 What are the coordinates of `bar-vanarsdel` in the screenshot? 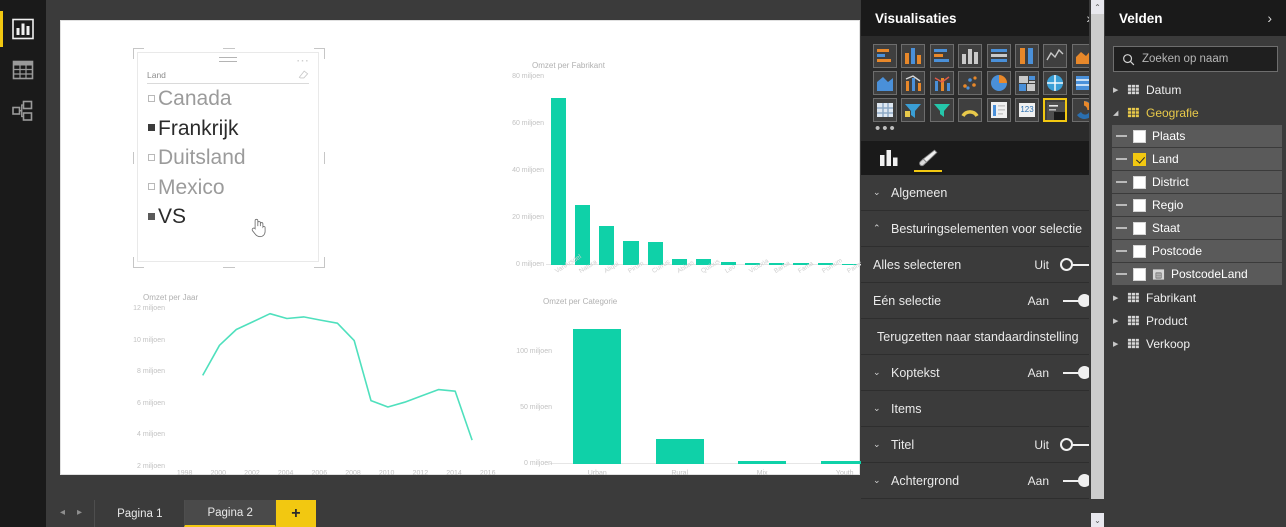 It's located at (558, 181).